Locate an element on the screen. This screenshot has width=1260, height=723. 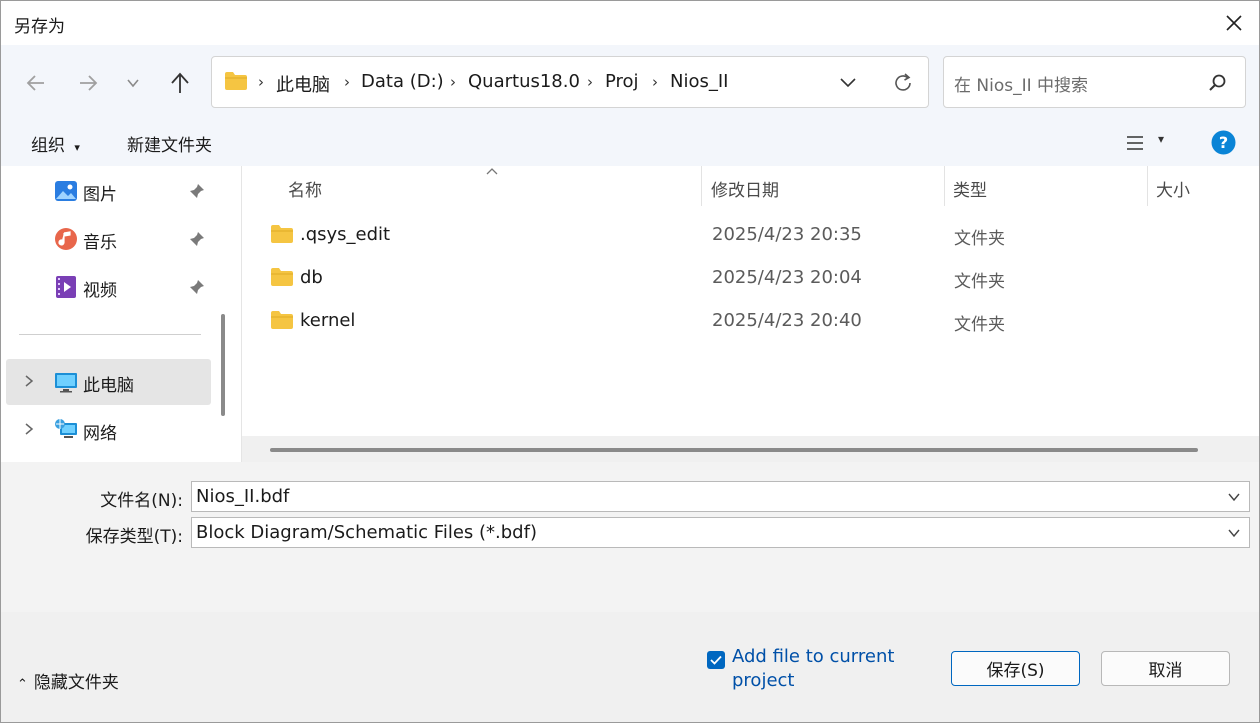
add-file-label: Add file to current project is located at coordinates (832, 669).